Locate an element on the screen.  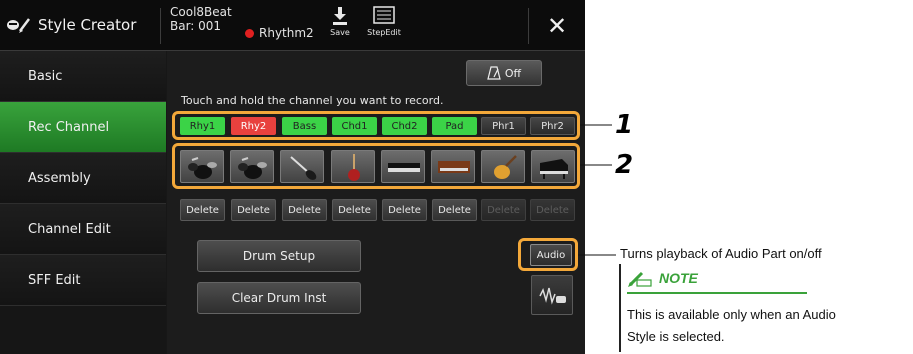
save-label: Save is located at coordinates (340, 32).